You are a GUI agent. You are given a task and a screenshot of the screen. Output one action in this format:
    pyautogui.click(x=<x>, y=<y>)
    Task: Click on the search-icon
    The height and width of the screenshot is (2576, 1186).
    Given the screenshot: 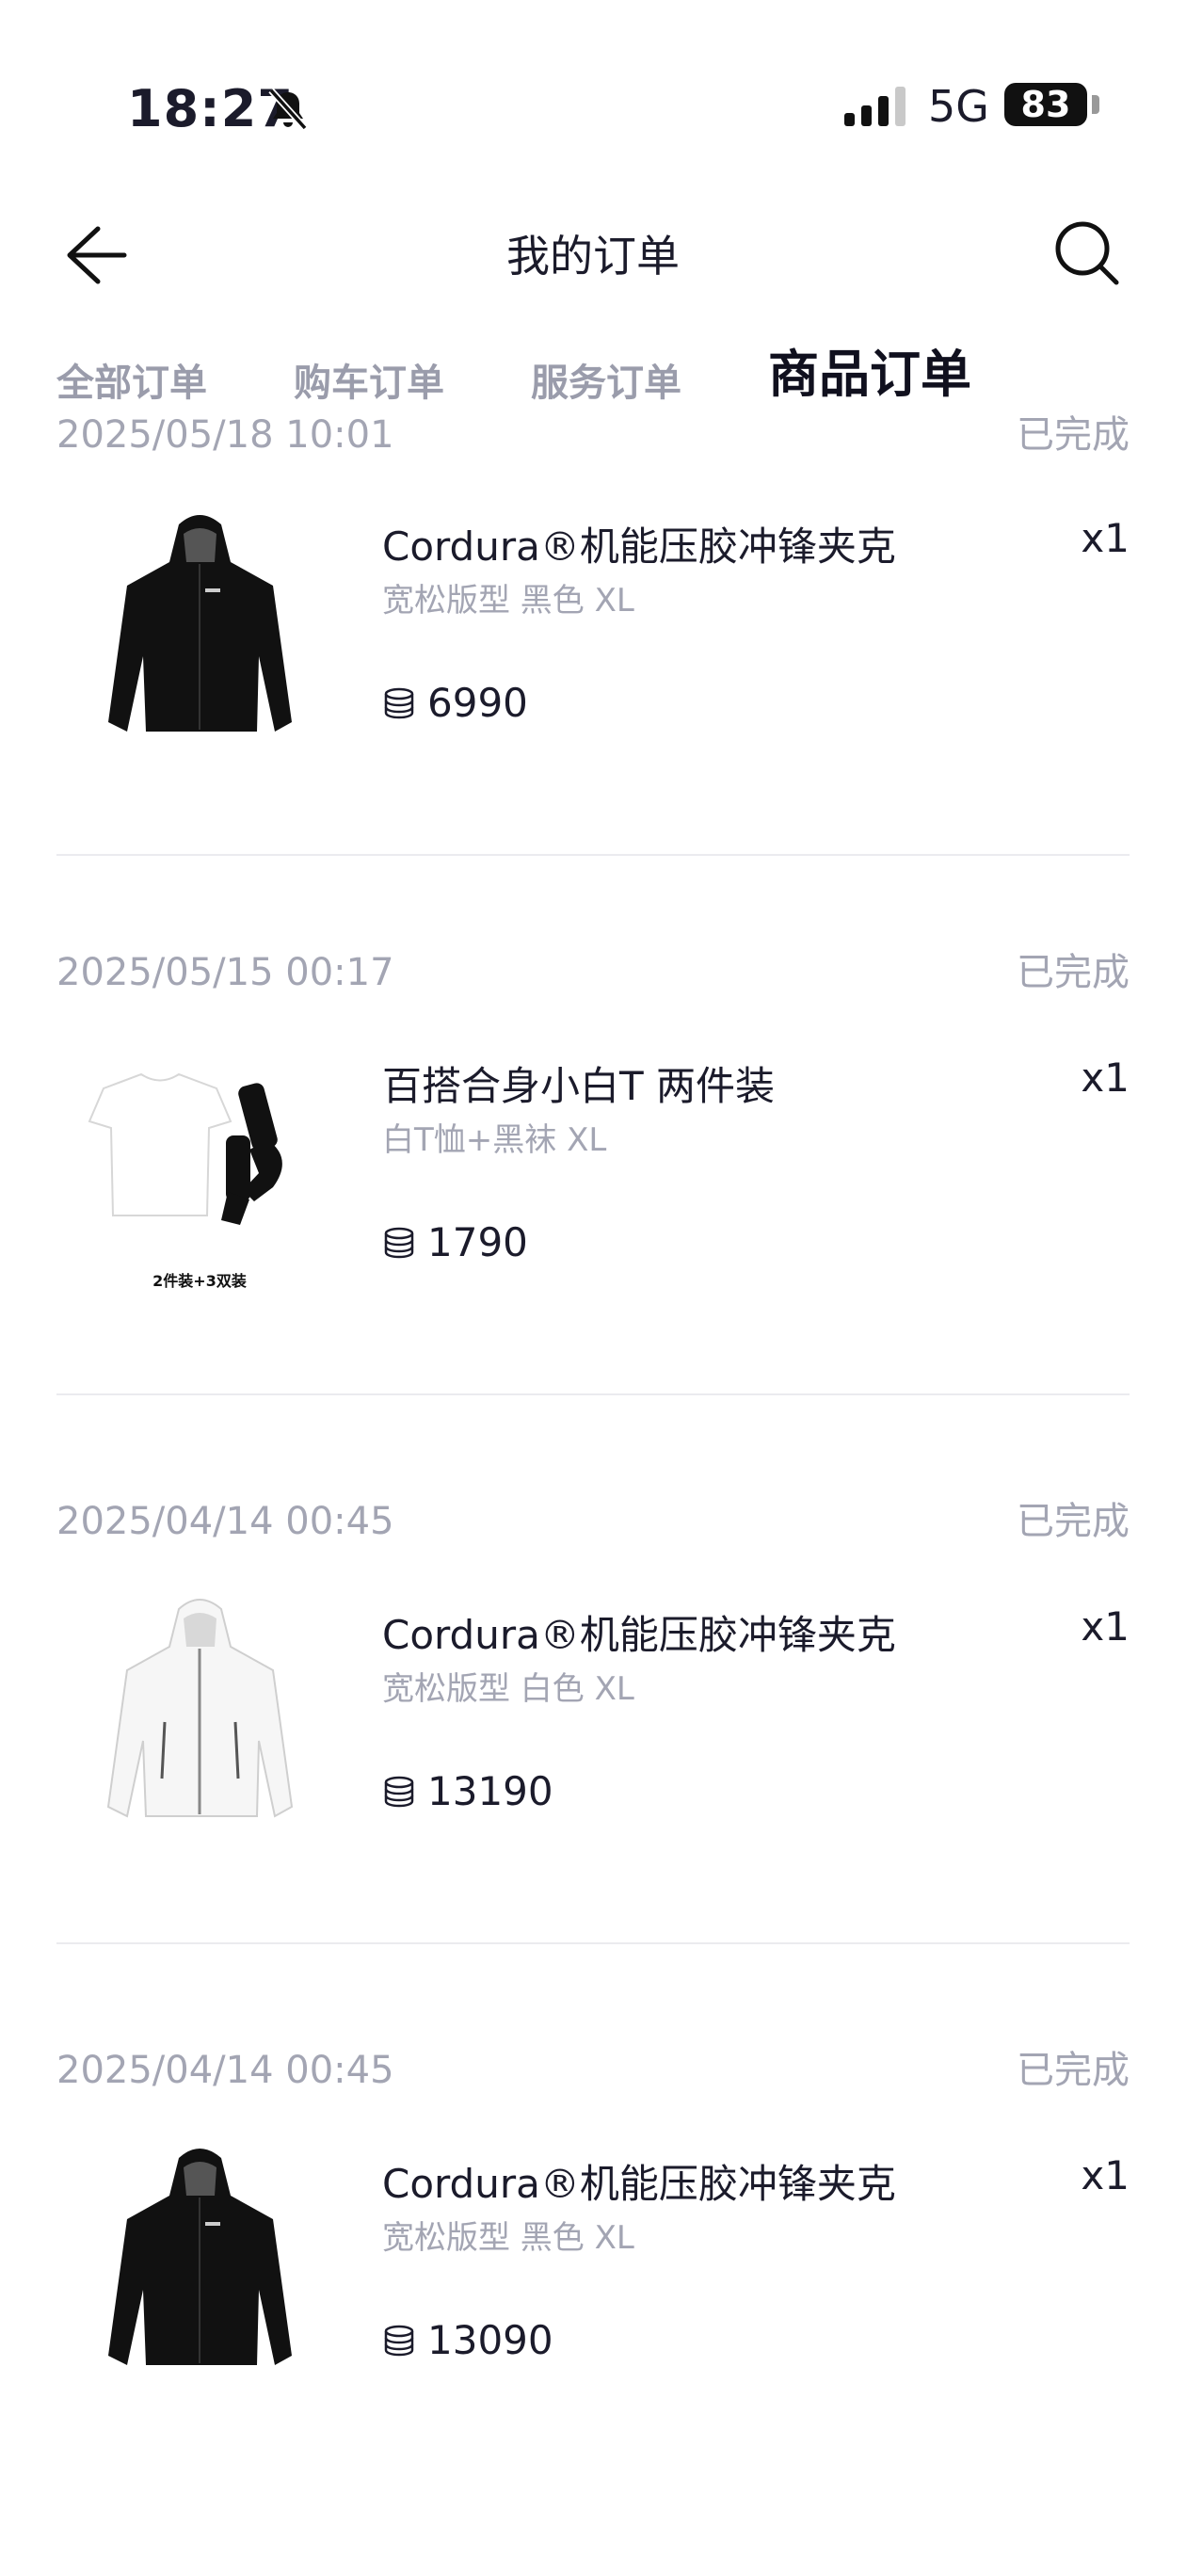 What is the action you would take?
    pyautogui.click(x=1088, y=254)
    